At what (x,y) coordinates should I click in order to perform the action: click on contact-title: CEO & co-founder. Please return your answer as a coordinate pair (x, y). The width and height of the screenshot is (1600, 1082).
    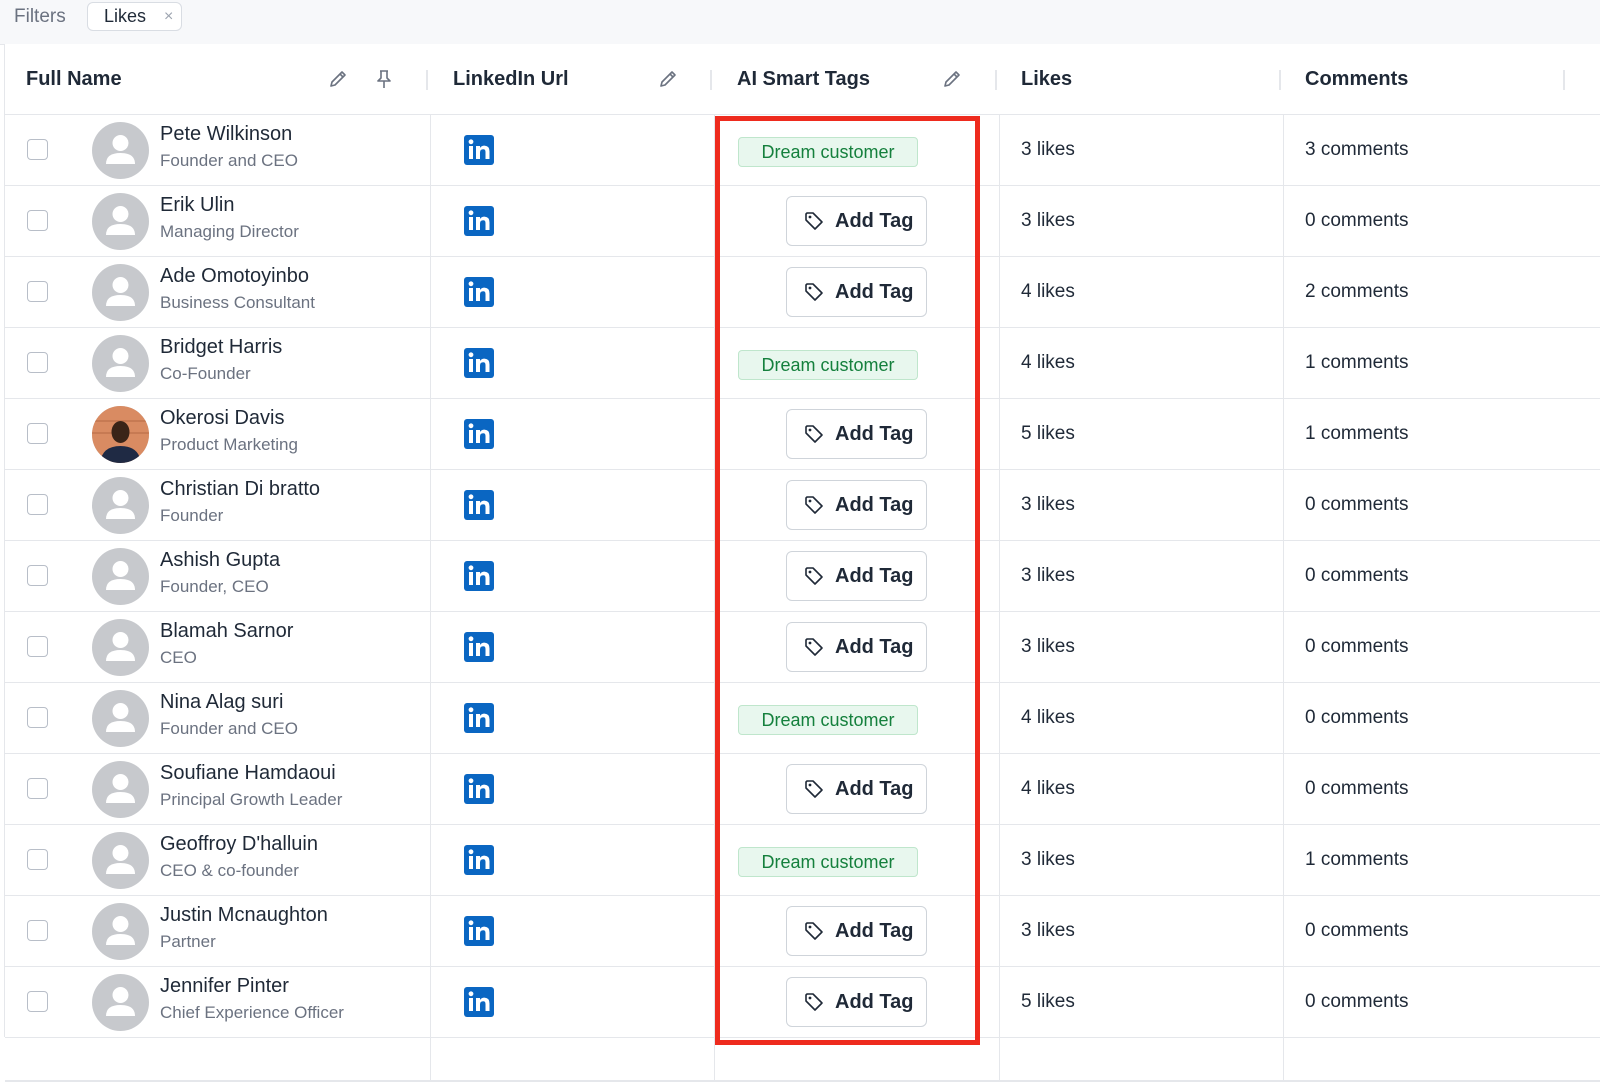
    Looking at the image, I should click on (229, 870).